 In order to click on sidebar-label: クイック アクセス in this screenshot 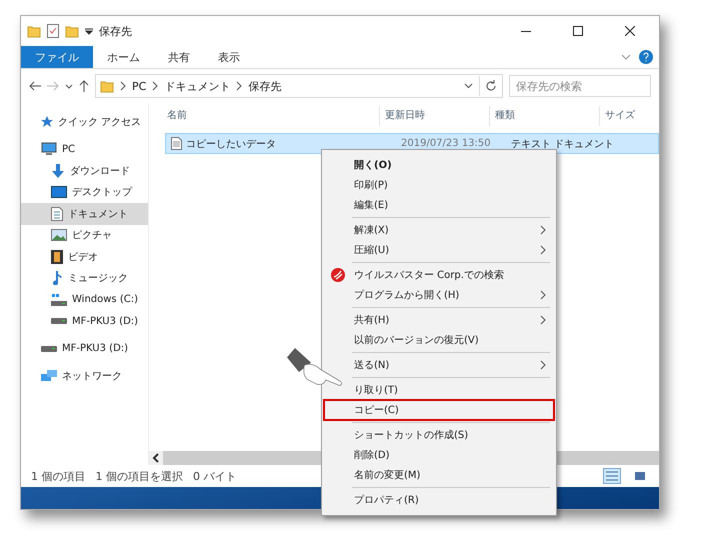, I will do `click(100, 122)`.